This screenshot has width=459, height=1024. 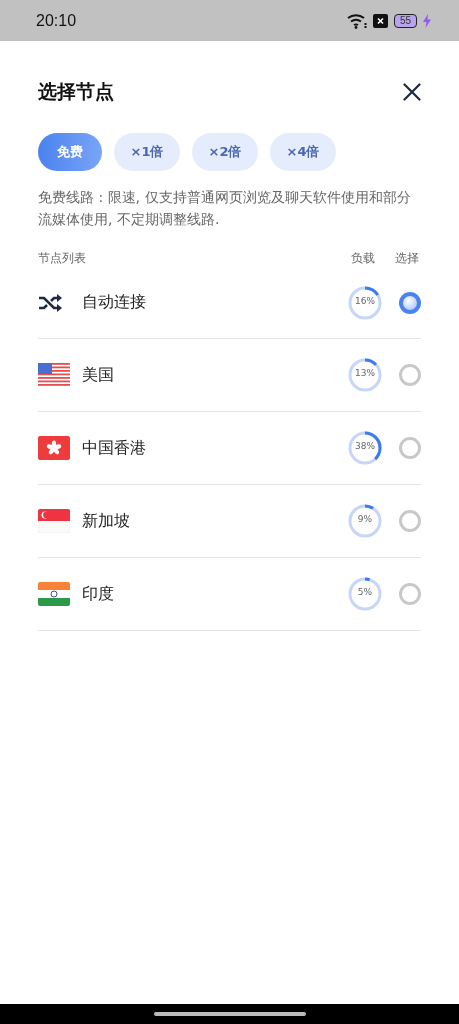 What do you see at coordinates (412, 92) in the screenshot?
I see `close-icon` at bounding box center [412, 92].